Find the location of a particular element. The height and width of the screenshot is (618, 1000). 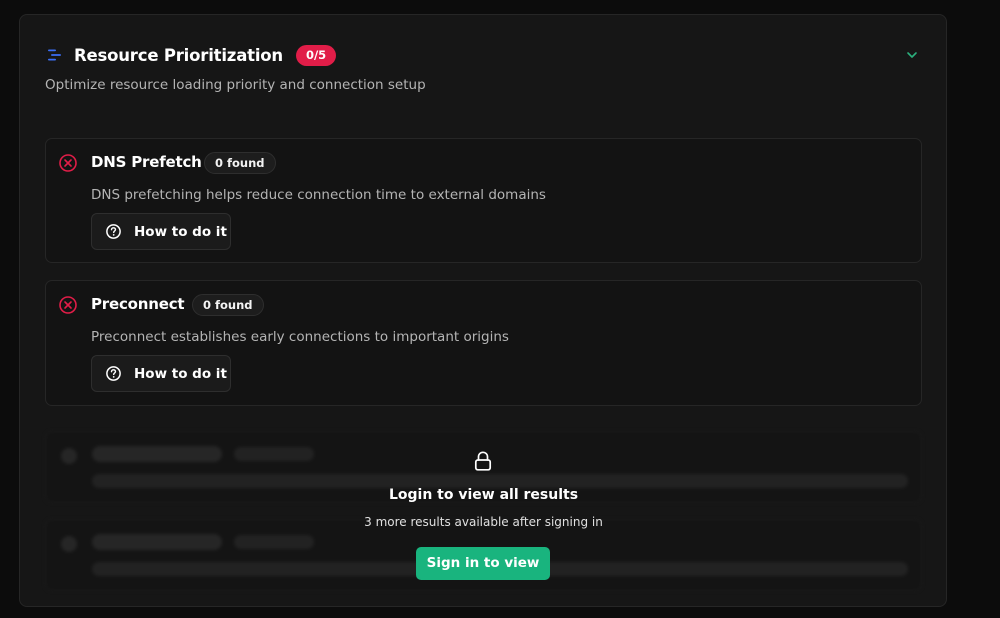

section-header: Resource Prioritization 0/5 is located at coordinates (191, 55).